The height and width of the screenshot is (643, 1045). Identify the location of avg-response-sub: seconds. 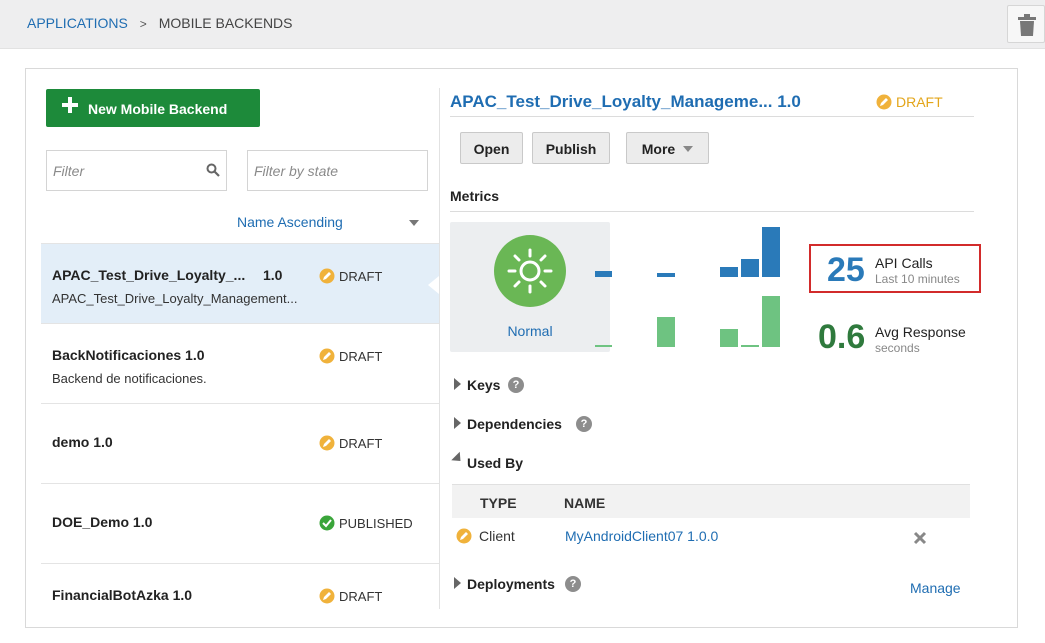
(897, 348).